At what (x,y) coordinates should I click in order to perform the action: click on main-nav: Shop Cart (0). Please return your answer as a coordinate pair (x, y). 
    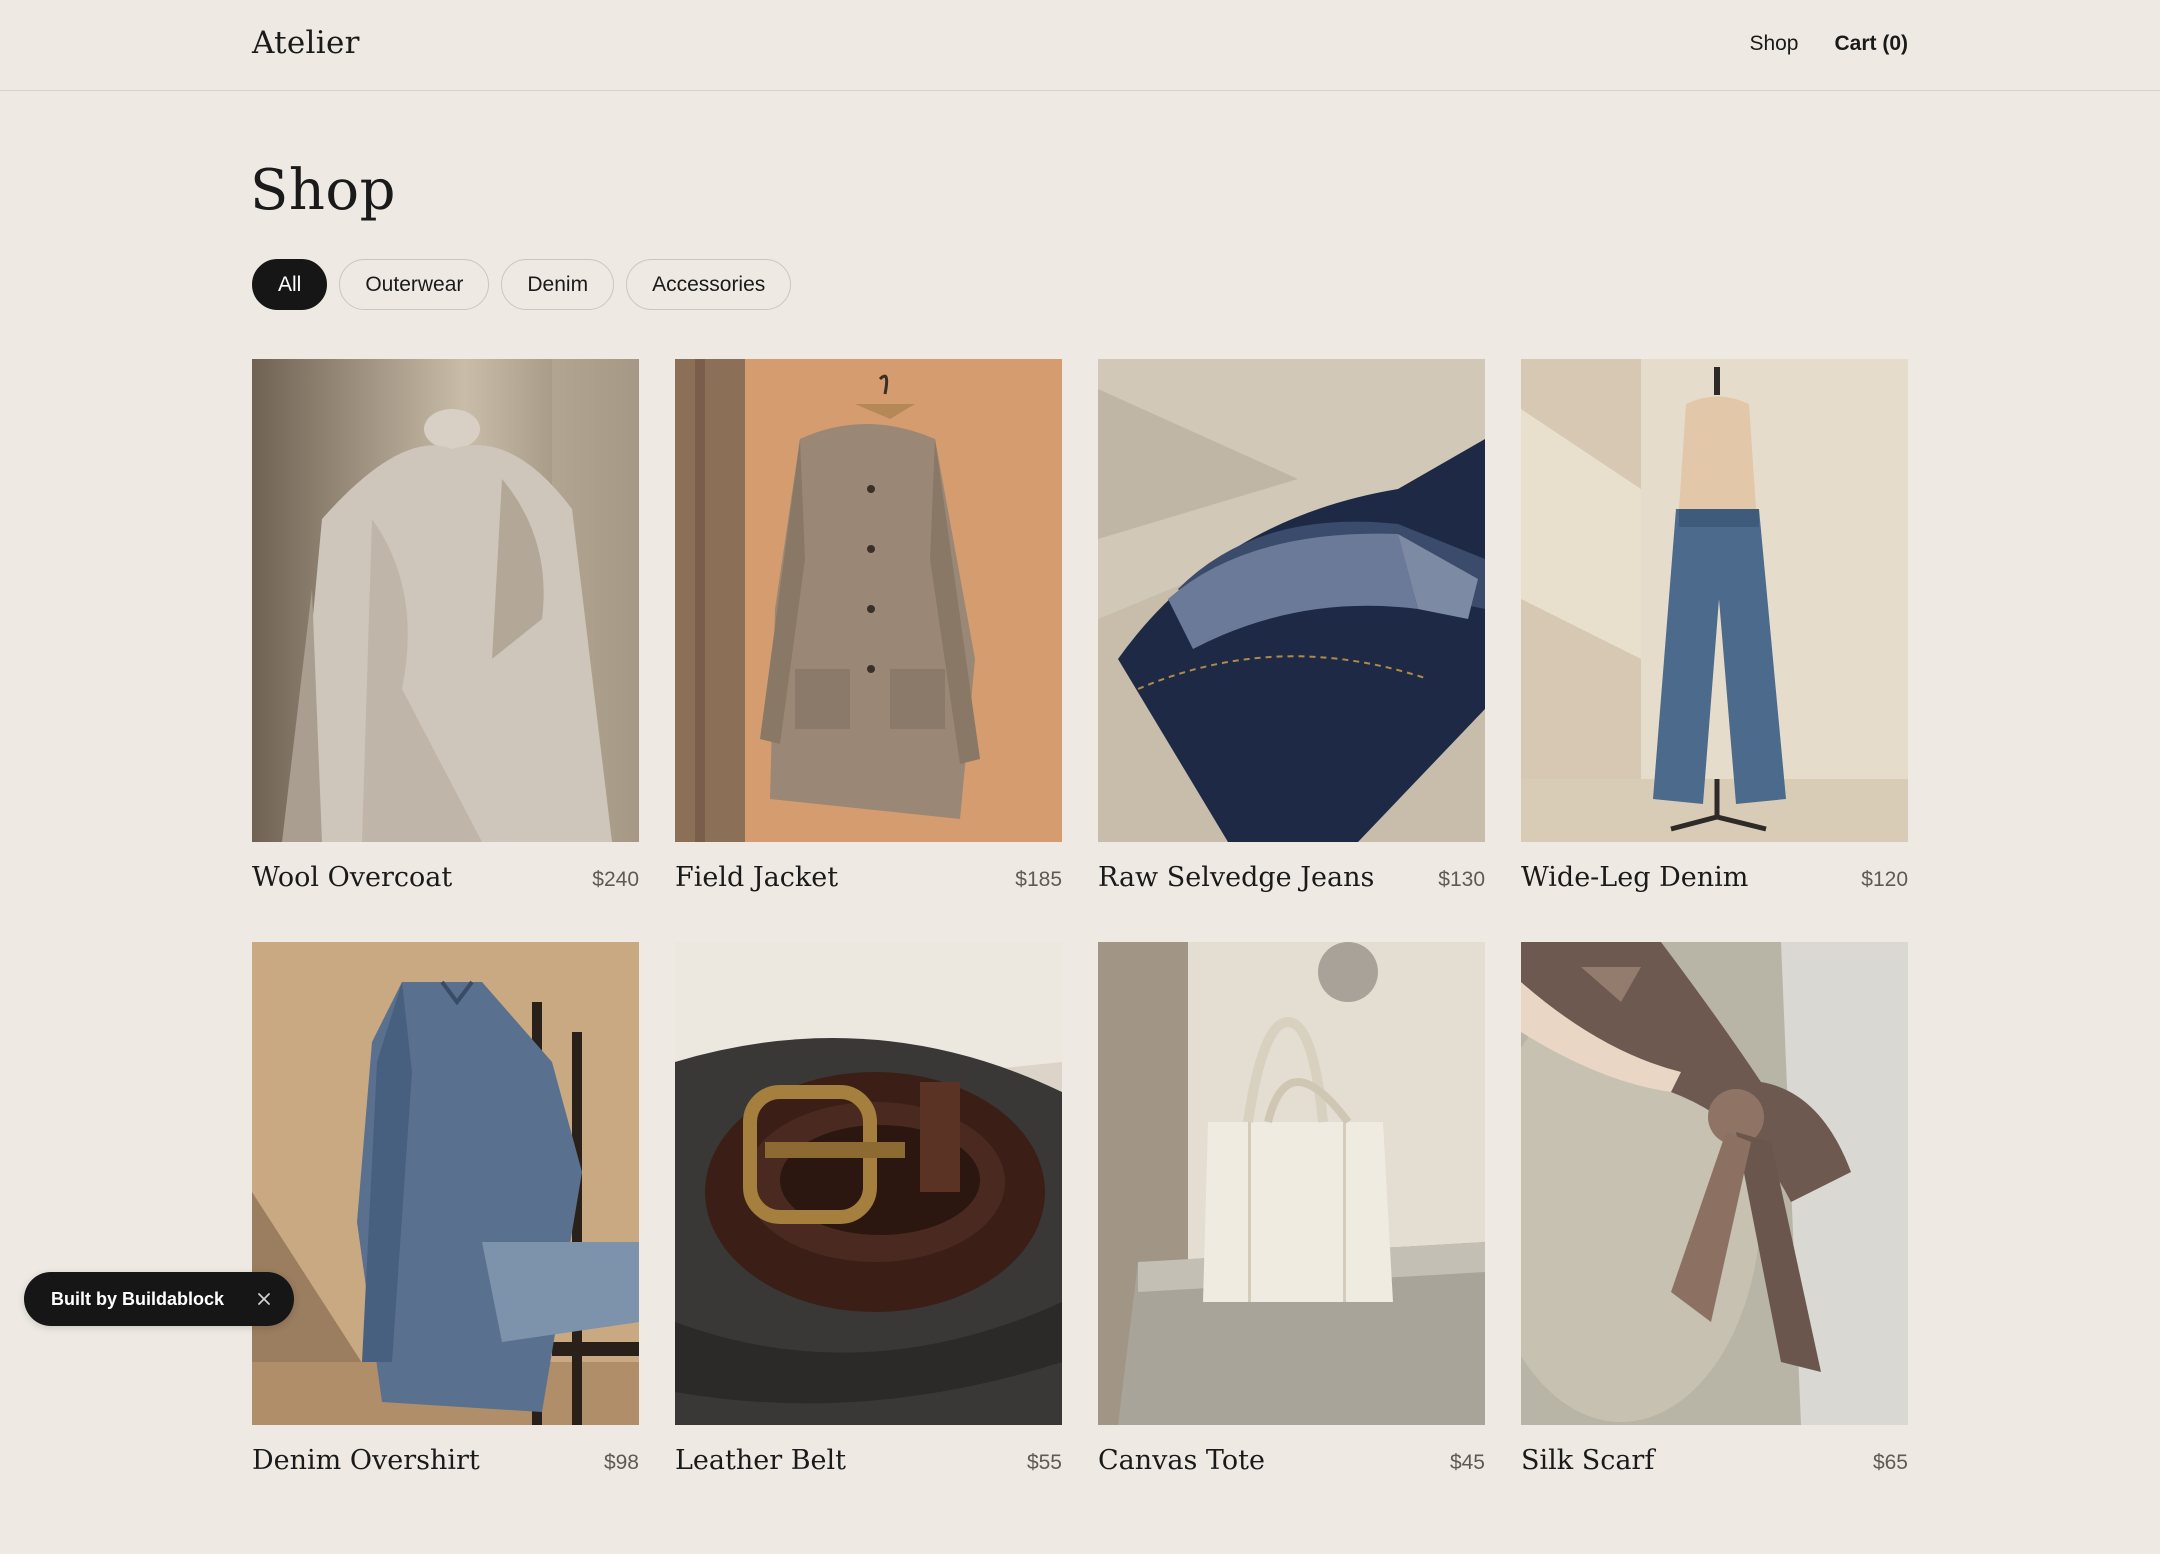
    Looking at the image, I should click on (1828, 44).